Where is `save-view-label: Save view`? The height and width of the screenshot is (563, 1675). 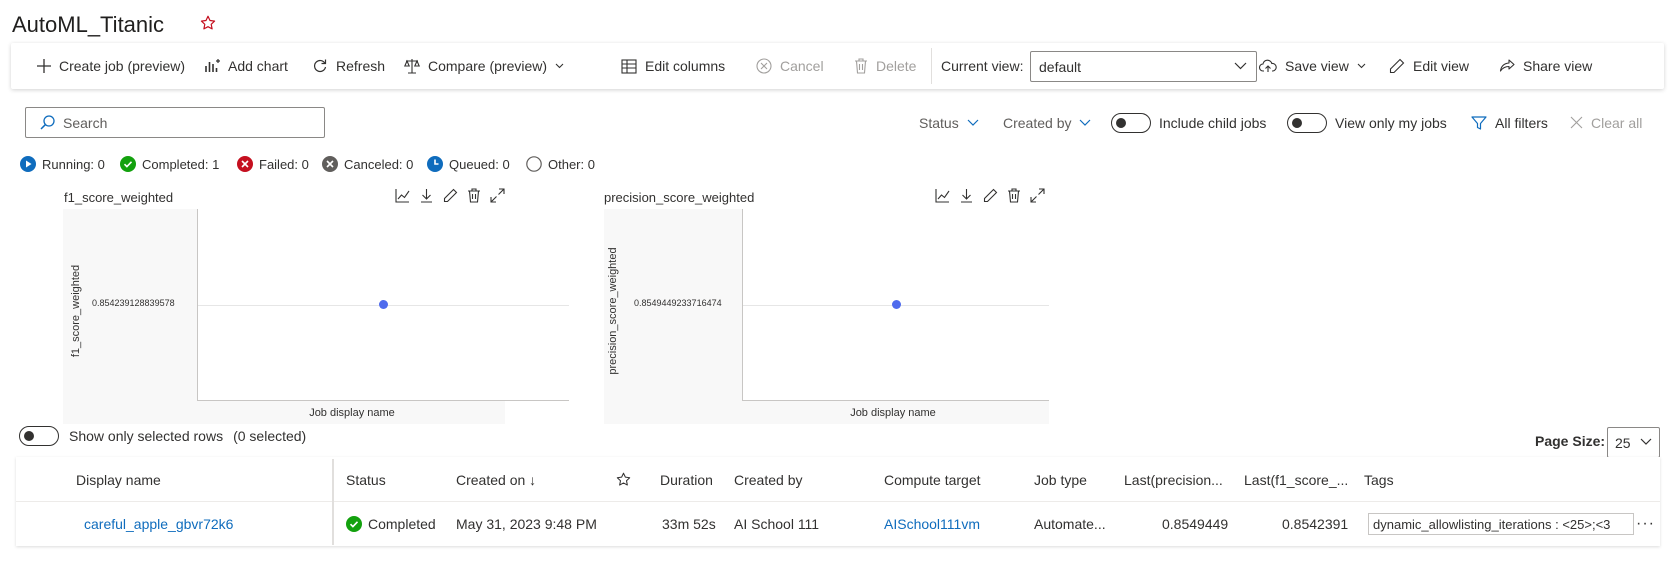 save-view-label: Save view is located at coordinates (1317, 66).